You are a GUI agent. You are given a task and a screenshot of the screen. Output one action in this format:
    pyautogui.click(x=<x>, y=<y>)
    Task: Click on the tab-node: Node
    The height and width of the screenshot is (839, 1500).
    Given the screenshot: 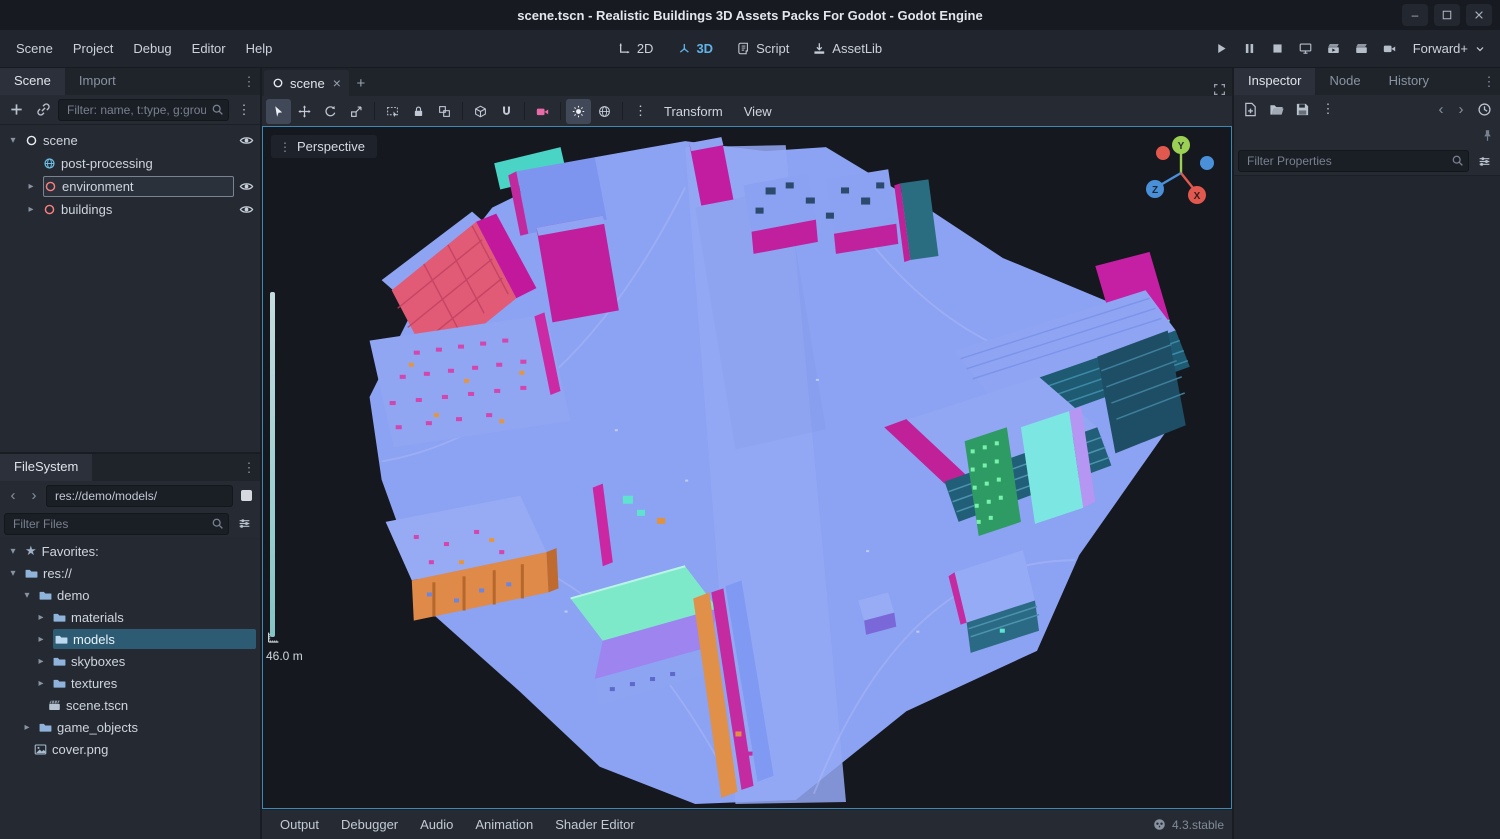 What is the action you would take?
    pyautogui.click(x=1344, y=81)
    